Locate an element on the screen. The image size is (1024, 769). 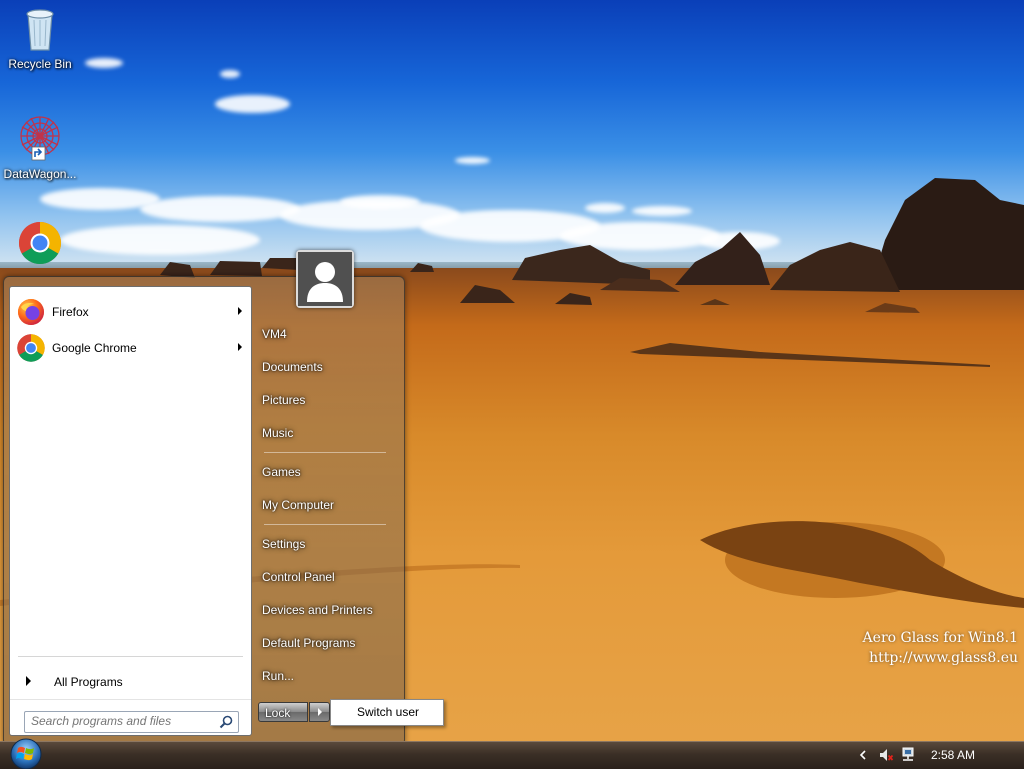
volume-muted-icon is located at coordinates (886, 755).